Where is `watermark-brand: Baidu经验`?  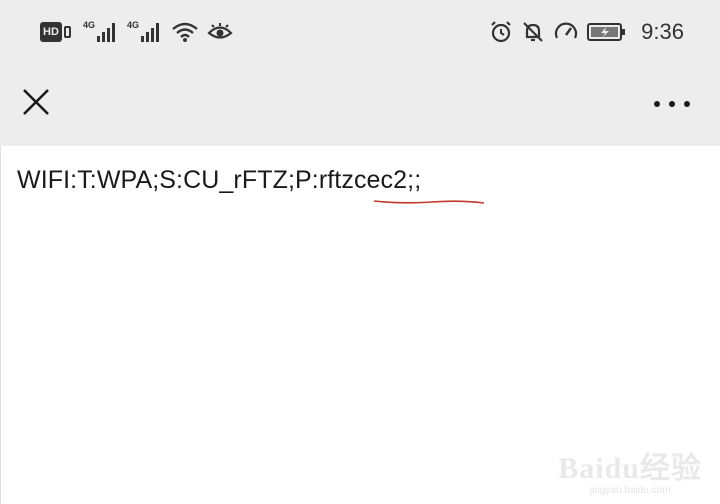
watermark-brand: Baidu经验 is located at coordinates (630, 468).